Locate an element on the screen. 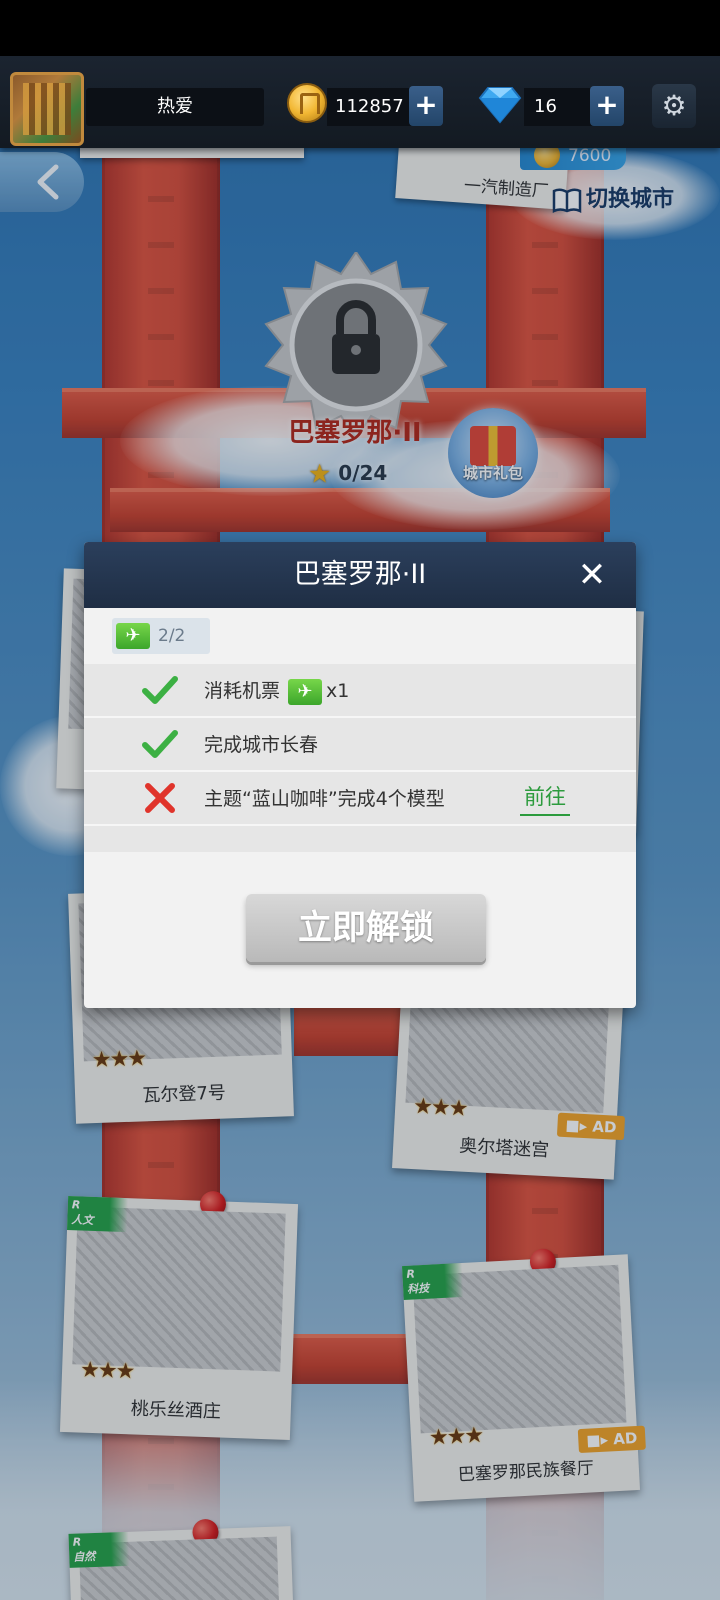 This screenshot has height=1600, width=720. cross-icon is located at coordinates (160, 798).